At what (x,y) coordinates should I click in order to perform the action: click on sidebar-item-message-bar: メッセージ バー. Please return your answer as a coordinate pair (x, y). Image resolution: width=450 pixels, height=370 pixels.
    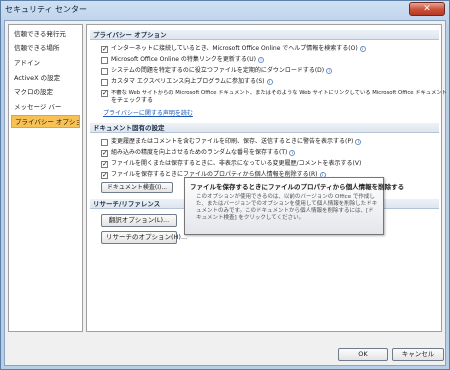
    Looking at the image, I should click on (45, 107).